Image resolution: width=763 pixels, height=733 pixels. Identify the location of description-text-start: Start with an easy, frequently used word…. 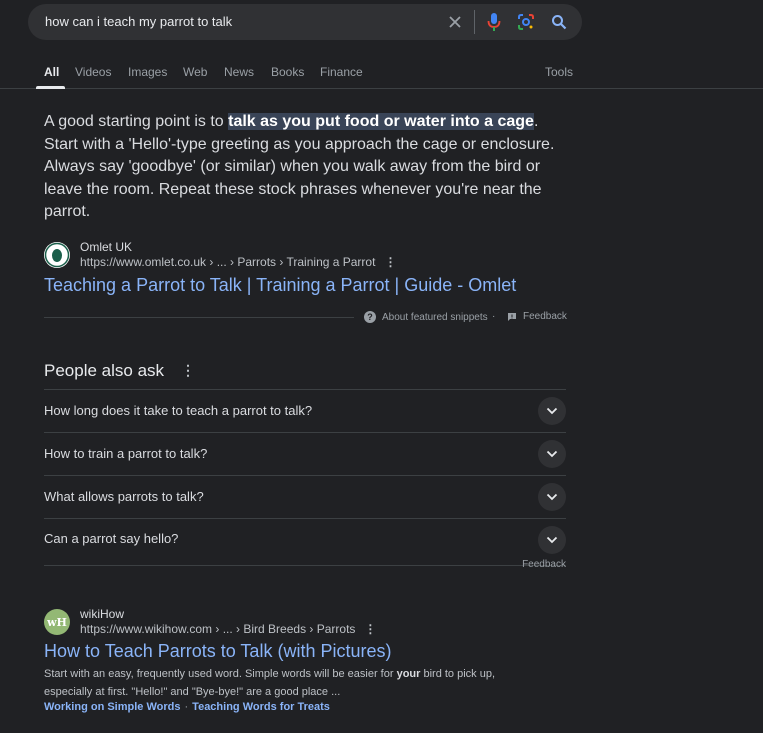
(220, 674).